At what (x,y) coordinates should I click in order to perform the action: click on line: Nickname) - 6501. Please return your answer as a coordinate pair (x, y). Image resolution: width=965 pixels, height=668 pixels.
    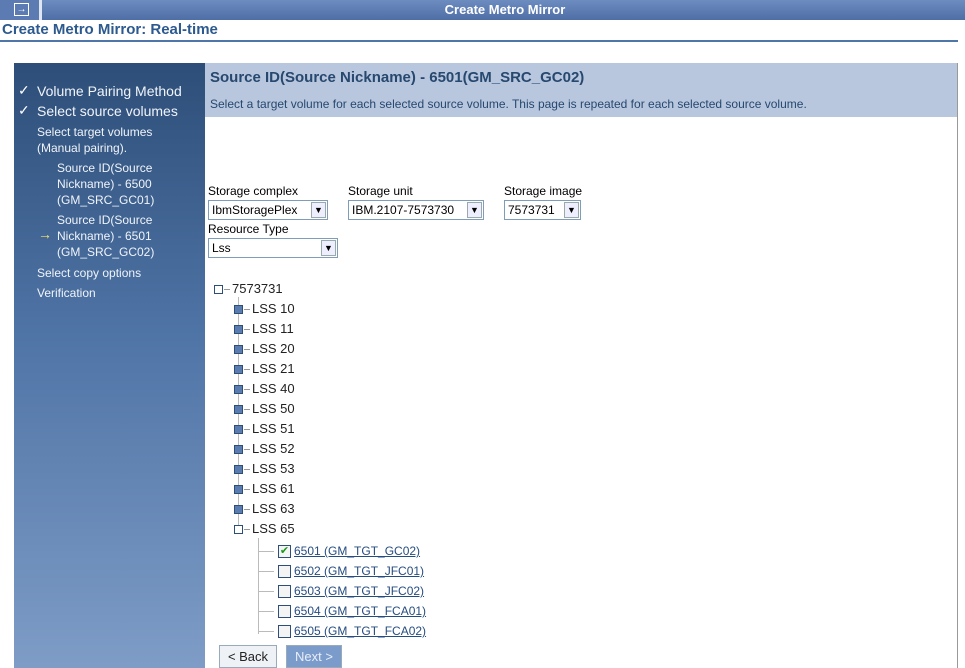
    Looking at the image, I should click on (104, 236).